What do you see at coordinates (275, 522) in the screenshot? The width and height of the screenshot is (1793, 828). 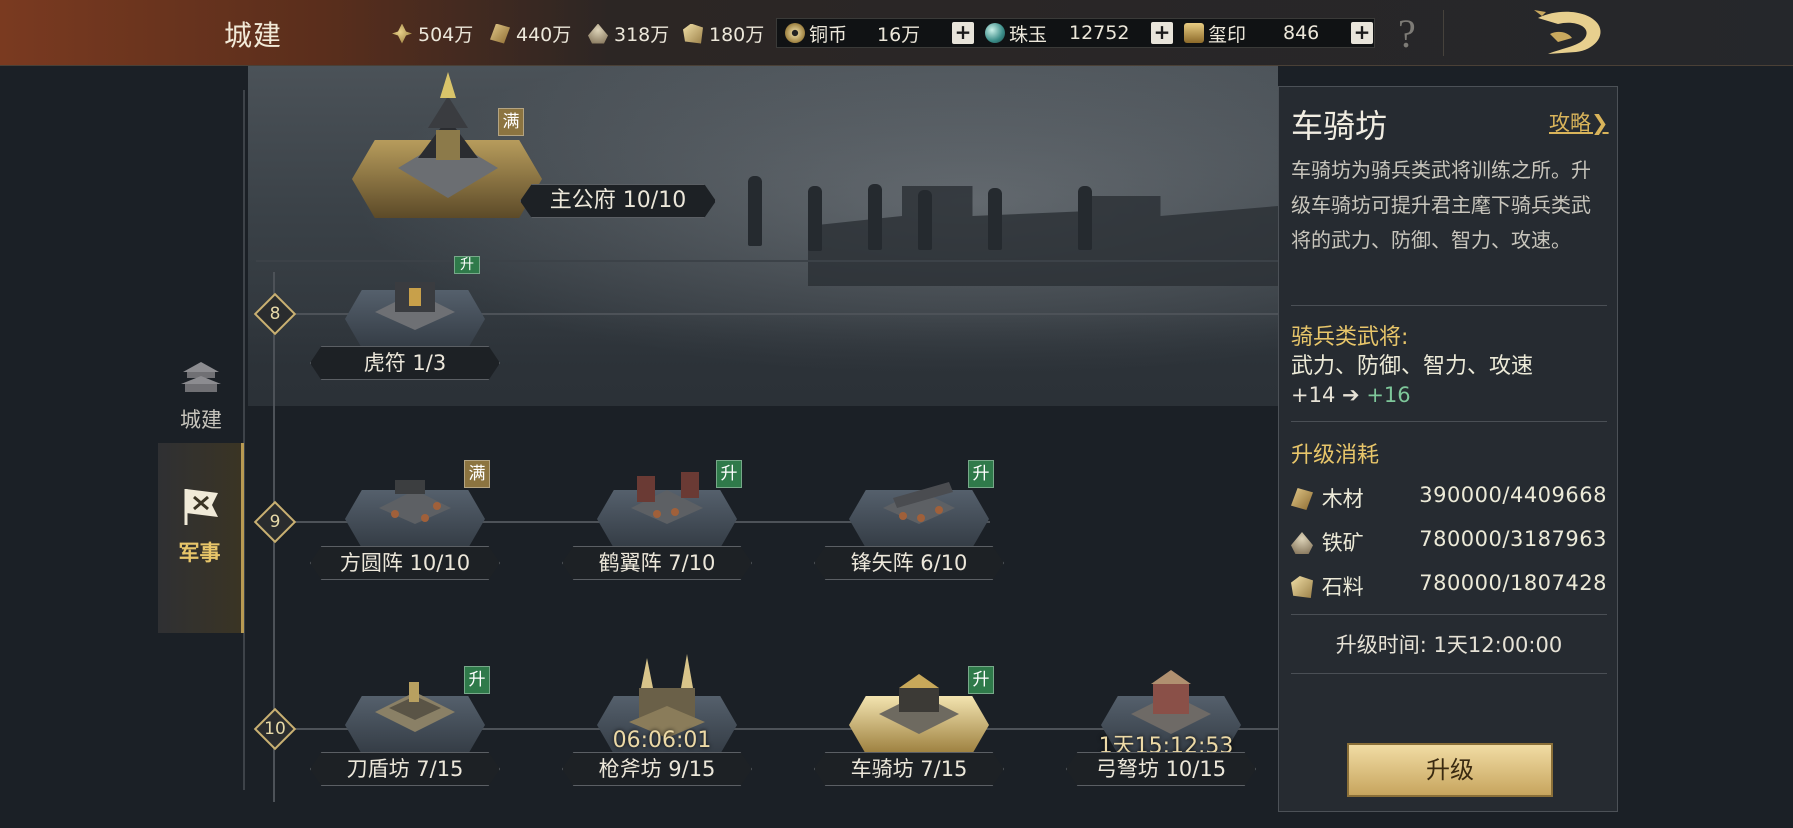 I see `level-marker-9: 9` at bounding box center [275, 522].